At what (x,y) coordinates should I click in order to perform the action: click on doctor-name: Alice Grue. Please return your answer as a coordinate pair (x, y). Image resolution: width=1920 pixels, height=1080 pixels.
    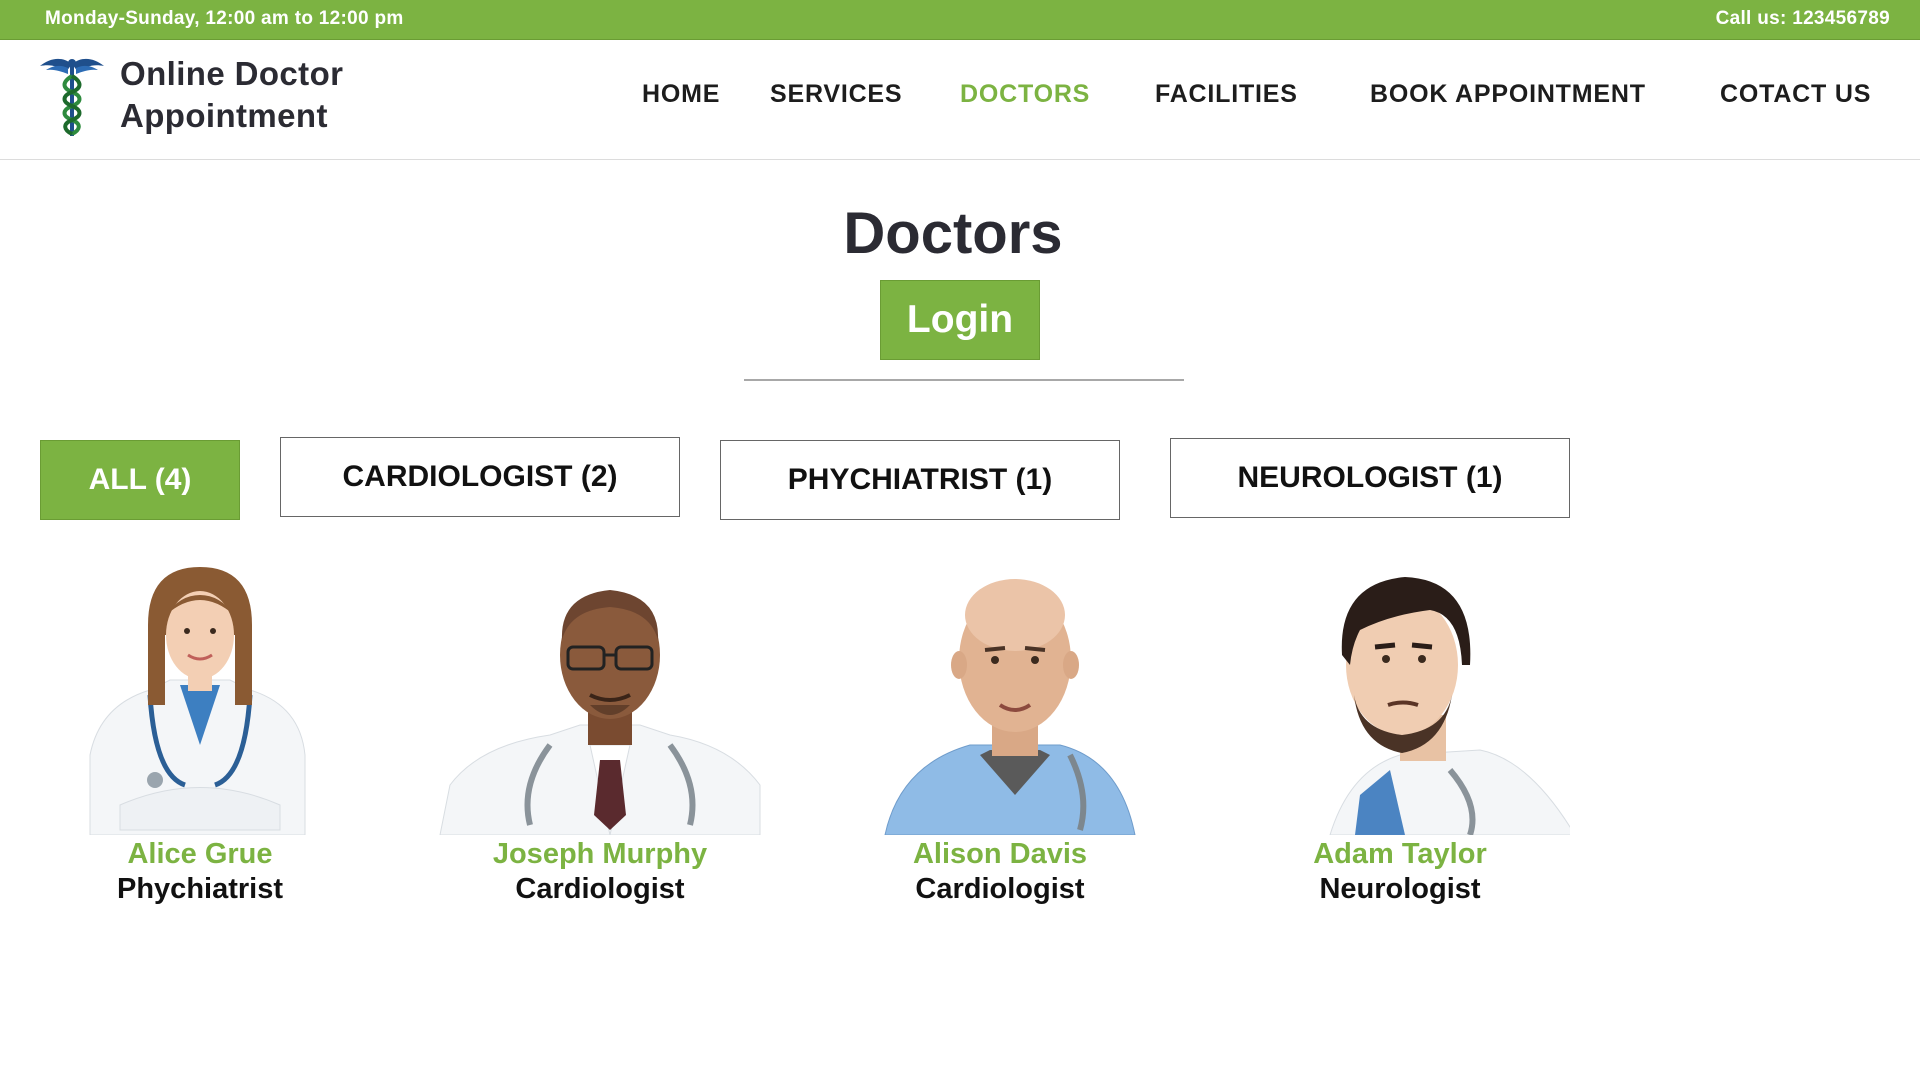
    Looking at the image, I should click on (200, 854).